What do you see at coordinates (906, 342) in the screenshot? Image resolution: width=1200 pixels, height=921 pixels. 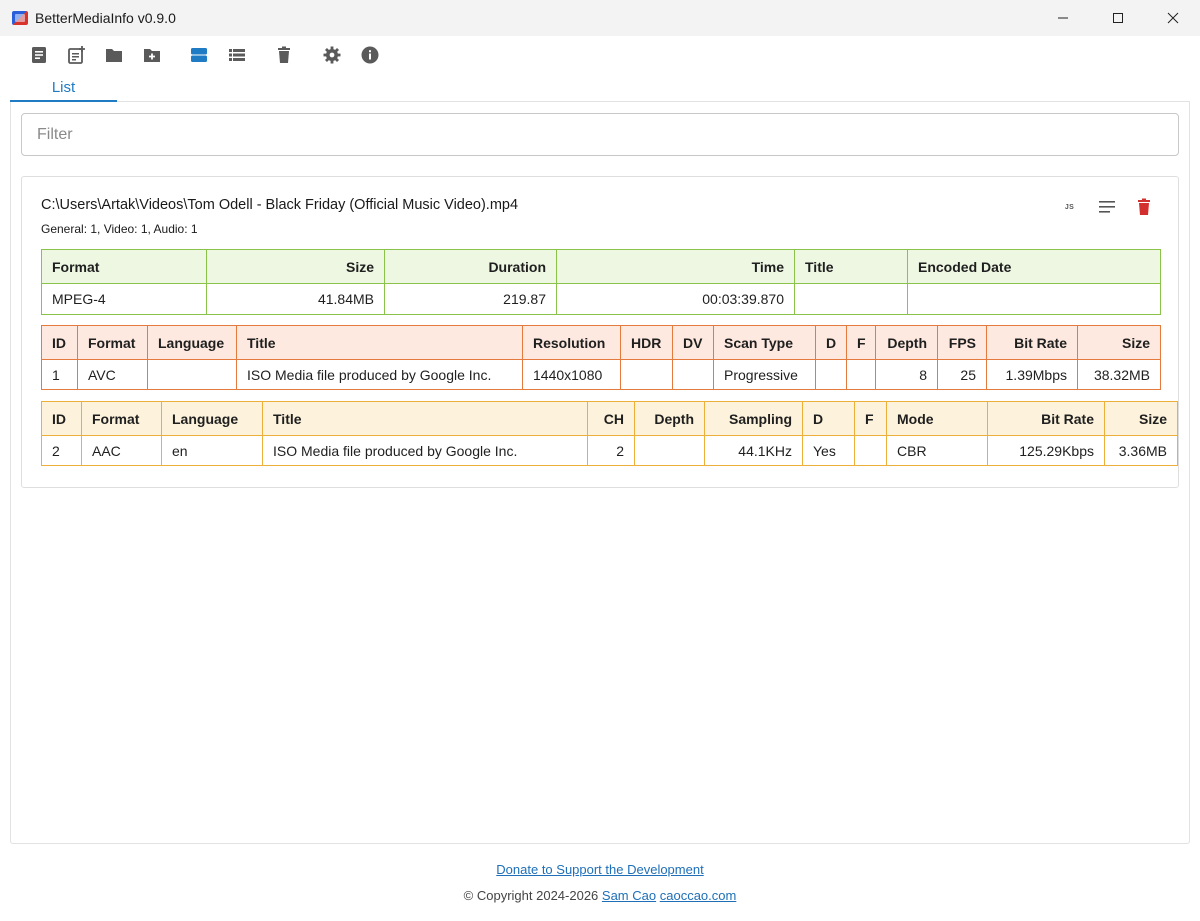 I see `column-header: Depth` at bounding box center [906, 342].